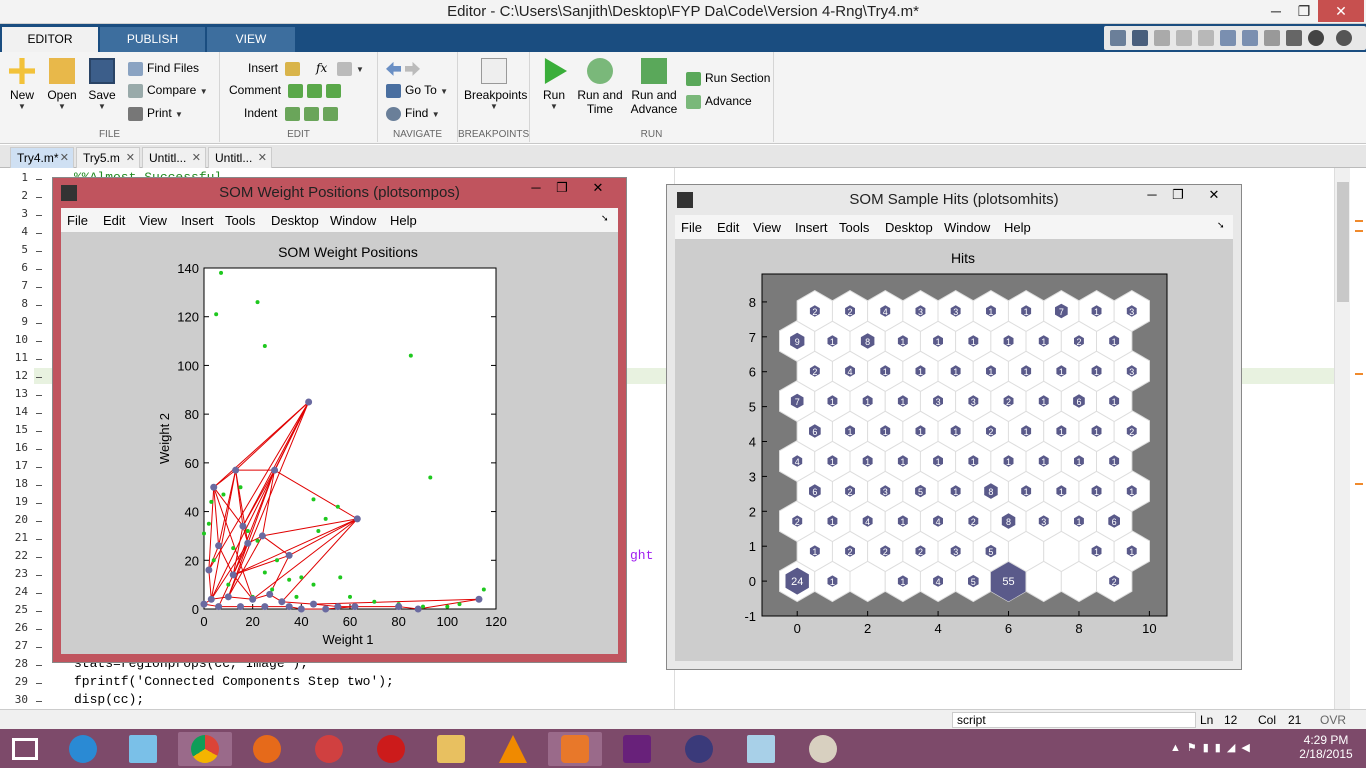  I want to click on save-button: Save ▼, so click(102, 84).